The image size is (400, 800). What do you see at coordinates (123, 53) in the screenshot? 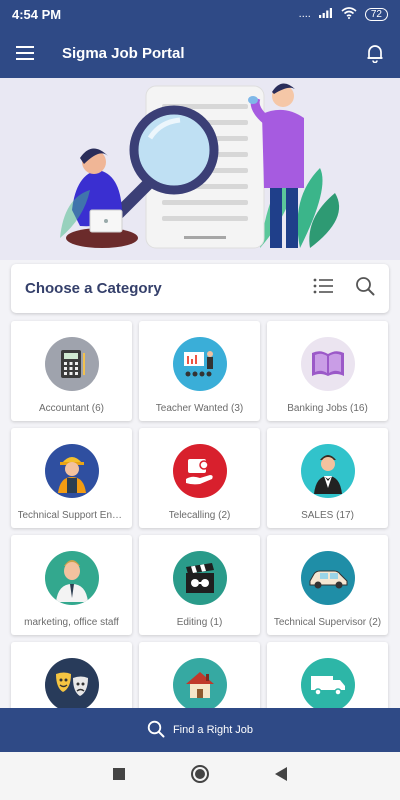
I see `app-title: Sigma Job Portal` at bounding box center [123, 53].